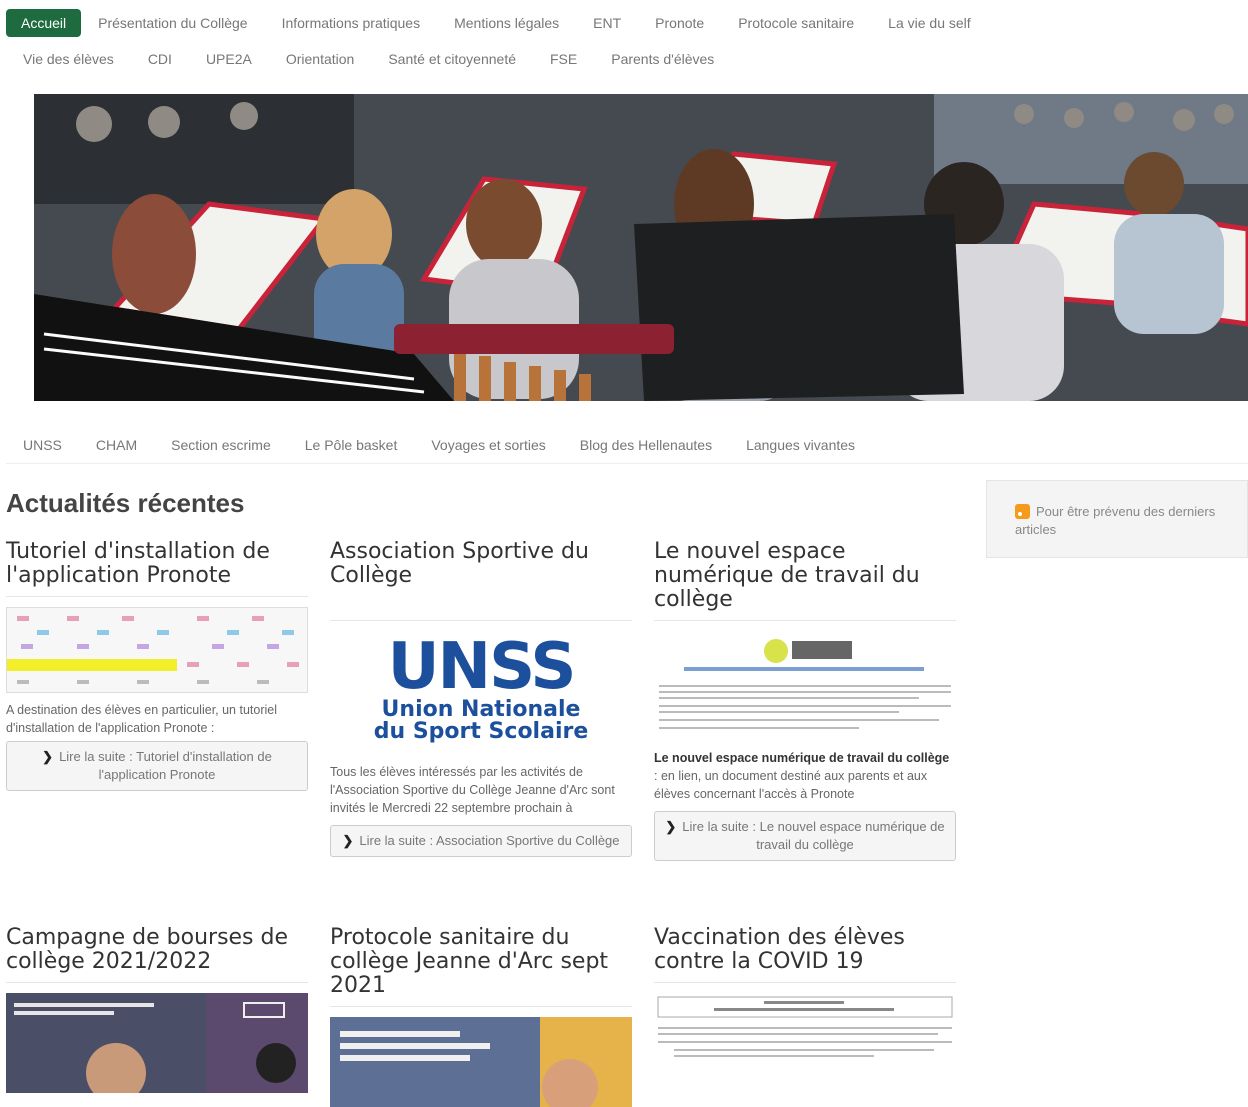 The image size is (1248, 1107). I want to click on rss-icon, so click(1022, 511).